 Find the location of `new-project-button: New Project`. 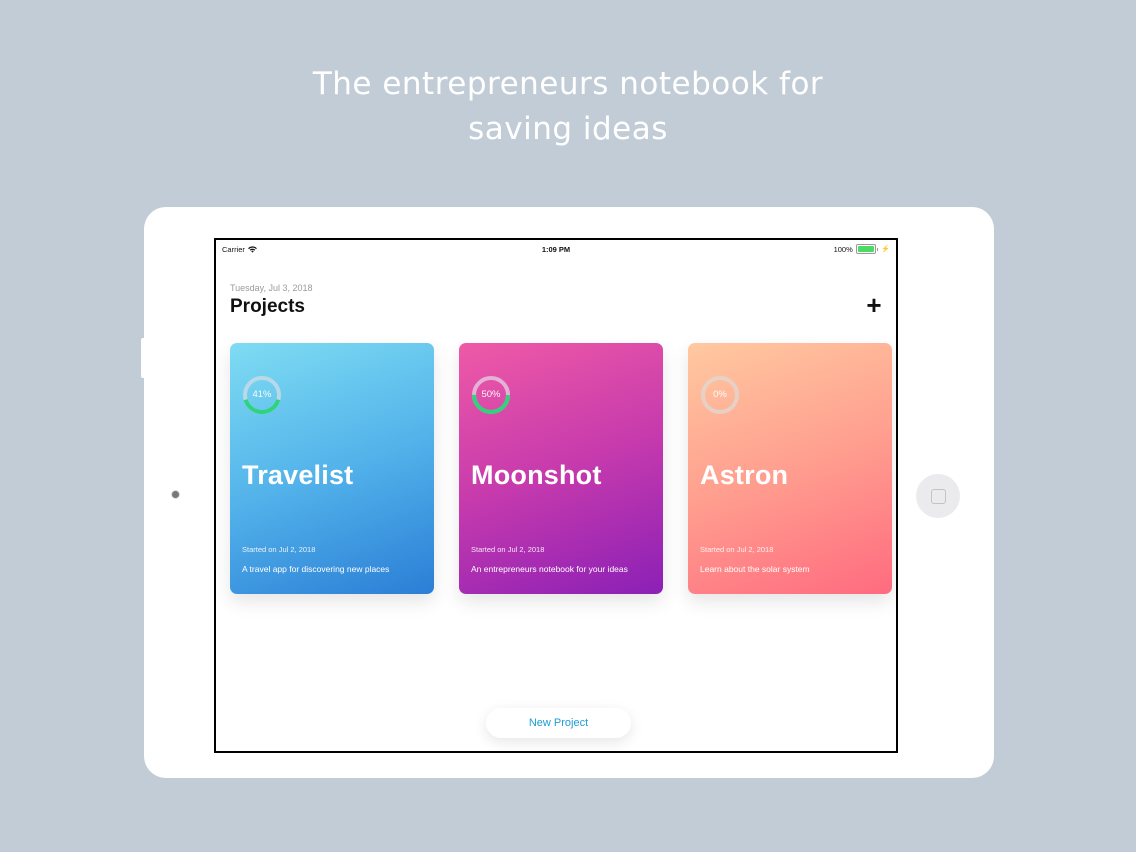

new-project-button: New Project is located at coordinates (558, 723).